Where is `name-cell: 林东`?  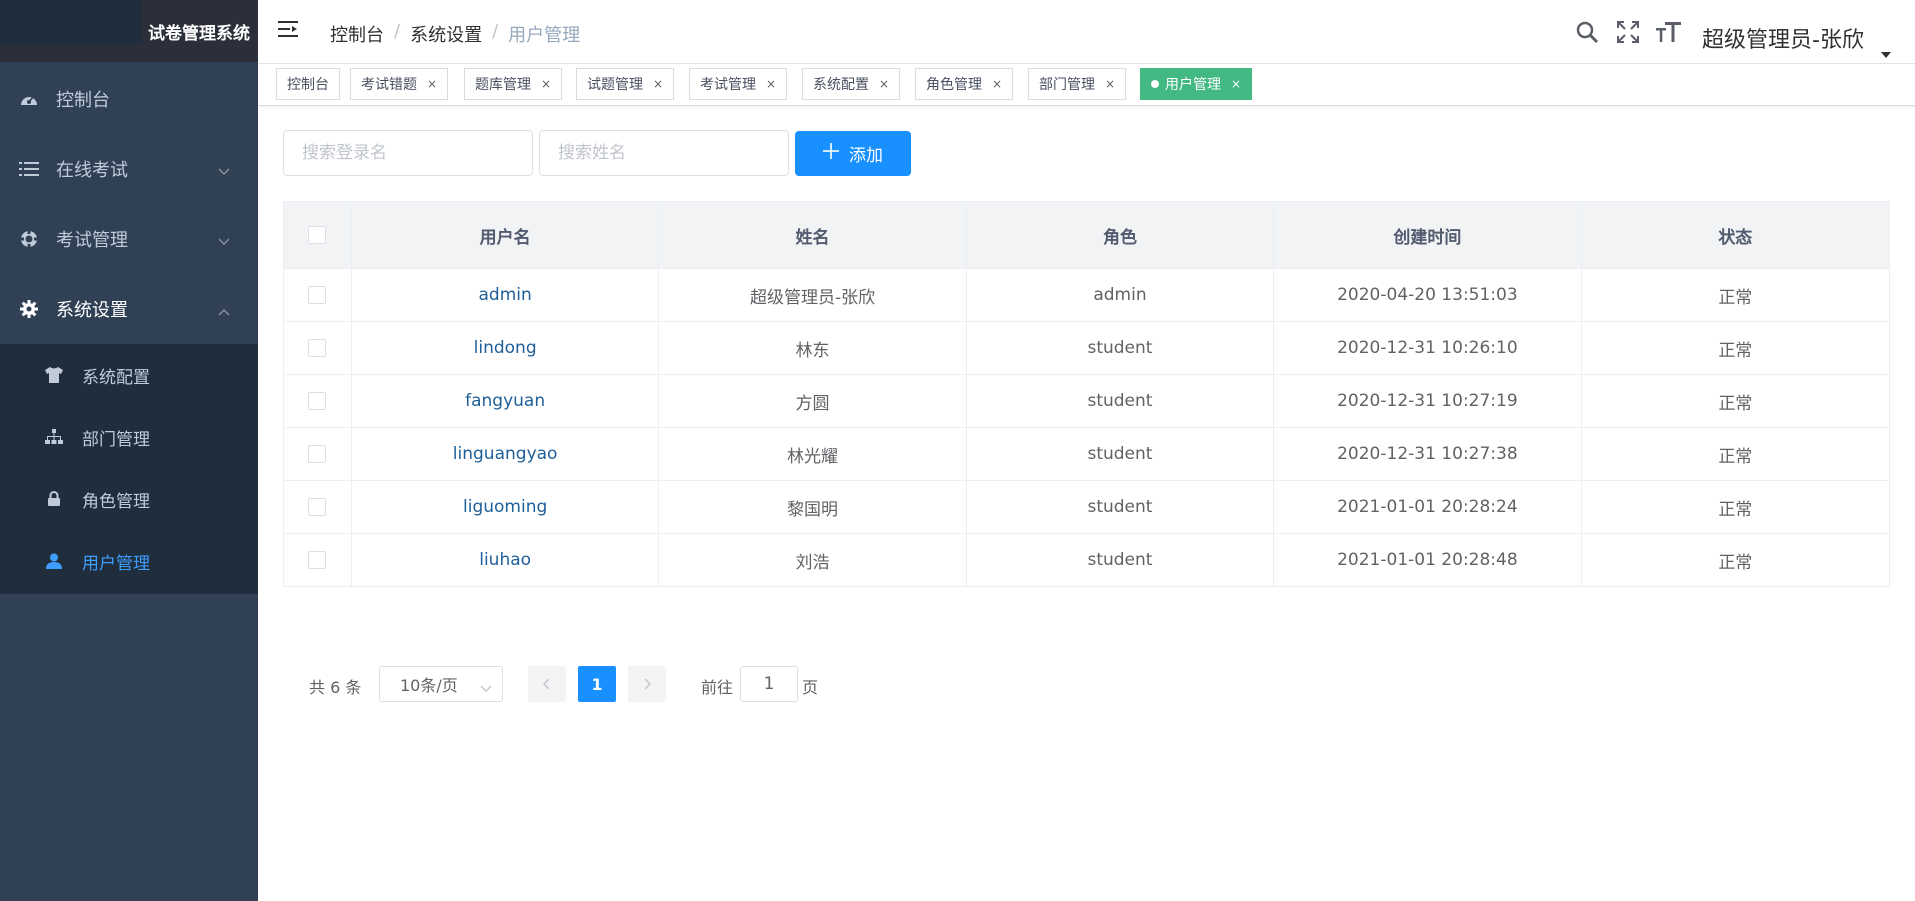
name-cell: 林东 is located at coordinates (813, 348).